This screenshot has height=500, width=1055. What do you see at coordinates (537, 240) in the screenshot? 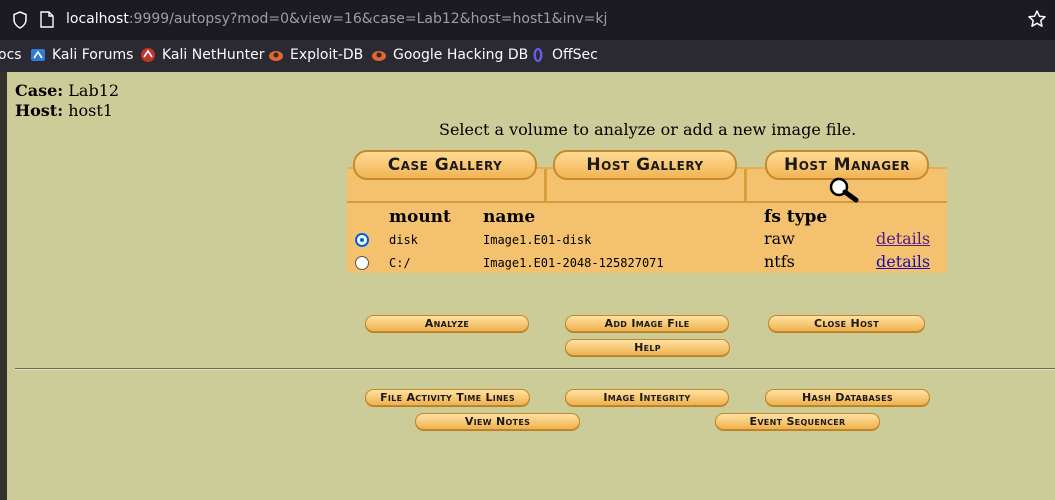
I see `row-name: Image1.E01-disk` at bounding box center [537, 240].